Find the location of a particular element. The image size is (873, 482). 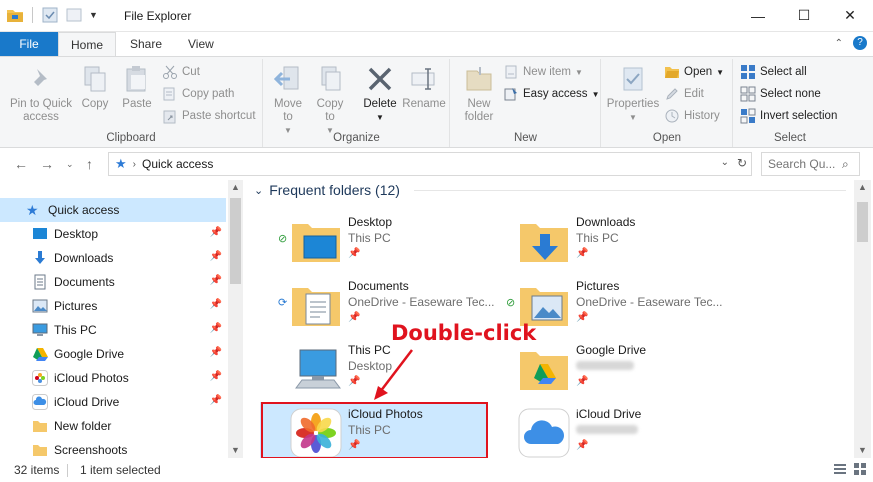

new-item-button: New item ▼ is located at coordinates (543, 72).